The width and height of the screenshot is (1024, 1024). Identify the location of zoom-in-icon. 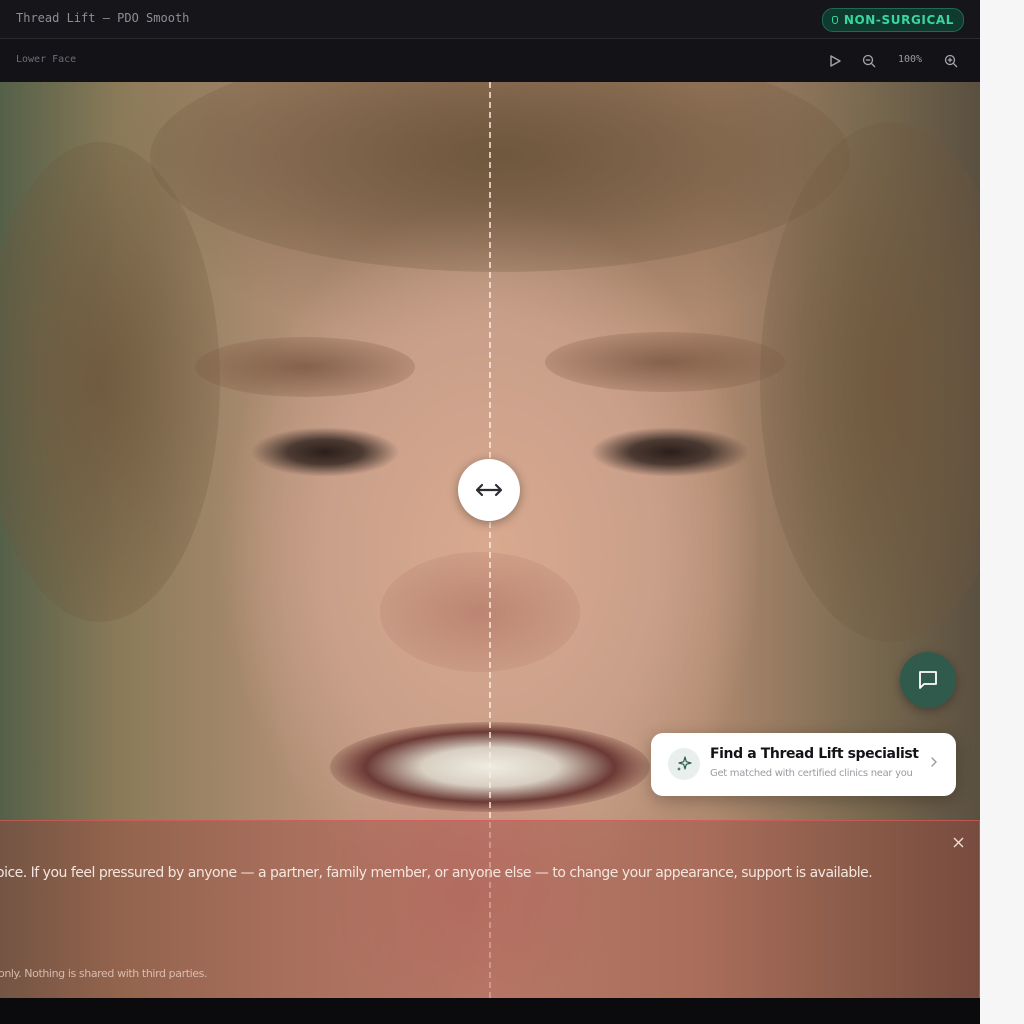
(951, 61).